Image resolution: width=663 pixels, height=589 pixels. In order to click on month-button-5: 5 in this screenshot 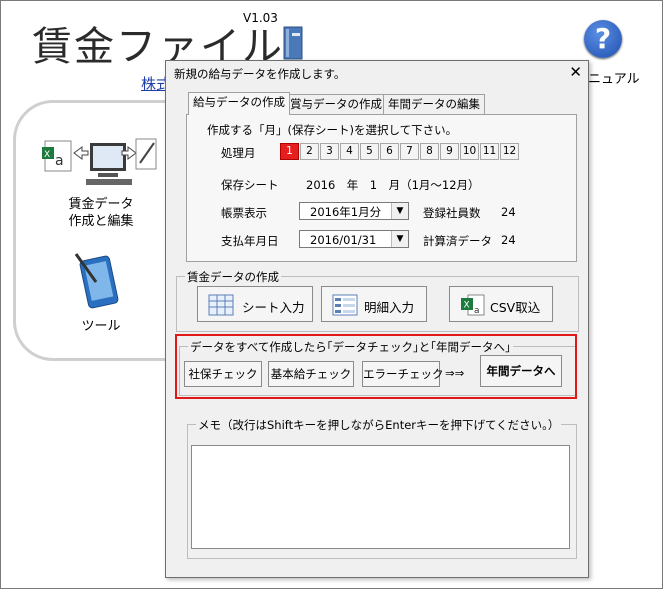, I will do `click(369, 151)`.